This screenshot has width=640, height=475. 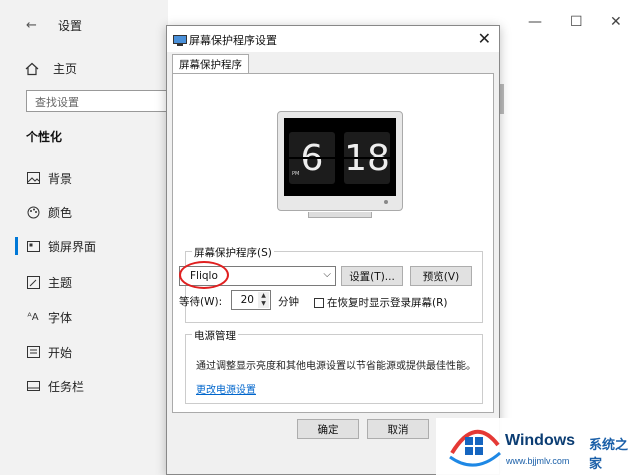 I want to click on wait-stepper: 20 ▲ ▼, so click(x=251, y=300).